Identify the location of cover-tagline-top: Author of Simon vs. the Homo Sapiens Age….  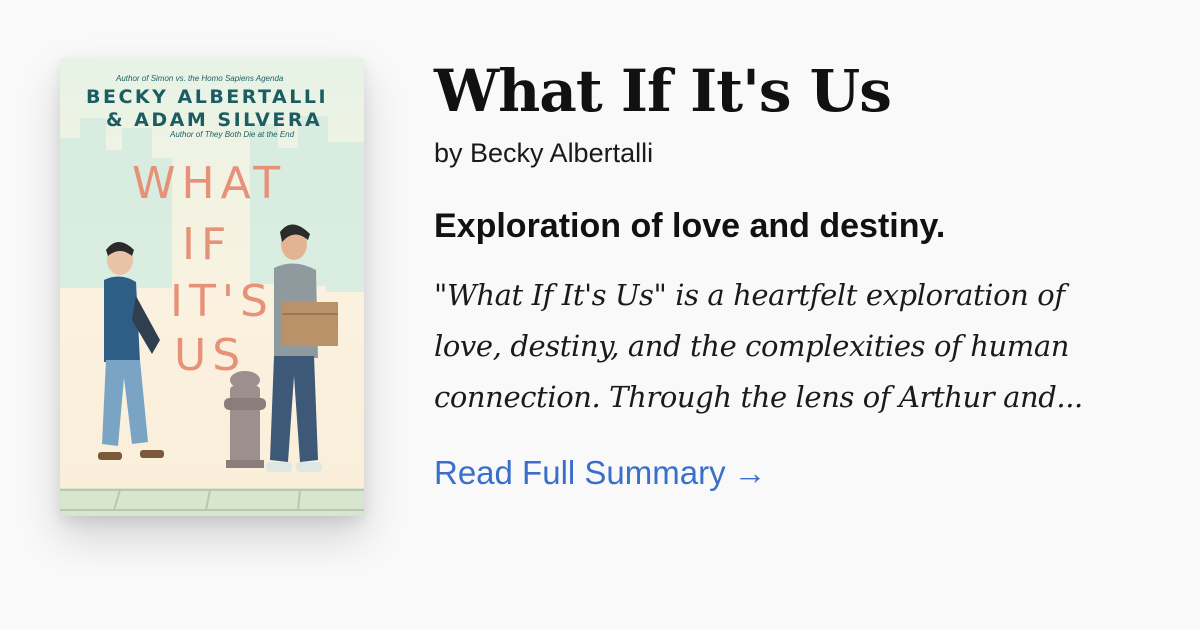
(200, 78).